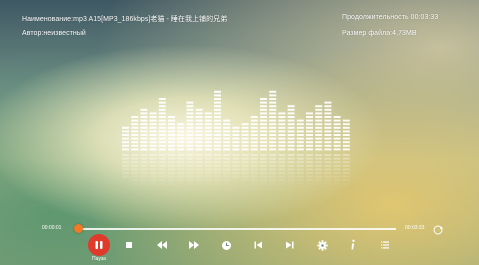 The image size is (479, 265). I want to click on skip-previous-icon, so click(258, 245).